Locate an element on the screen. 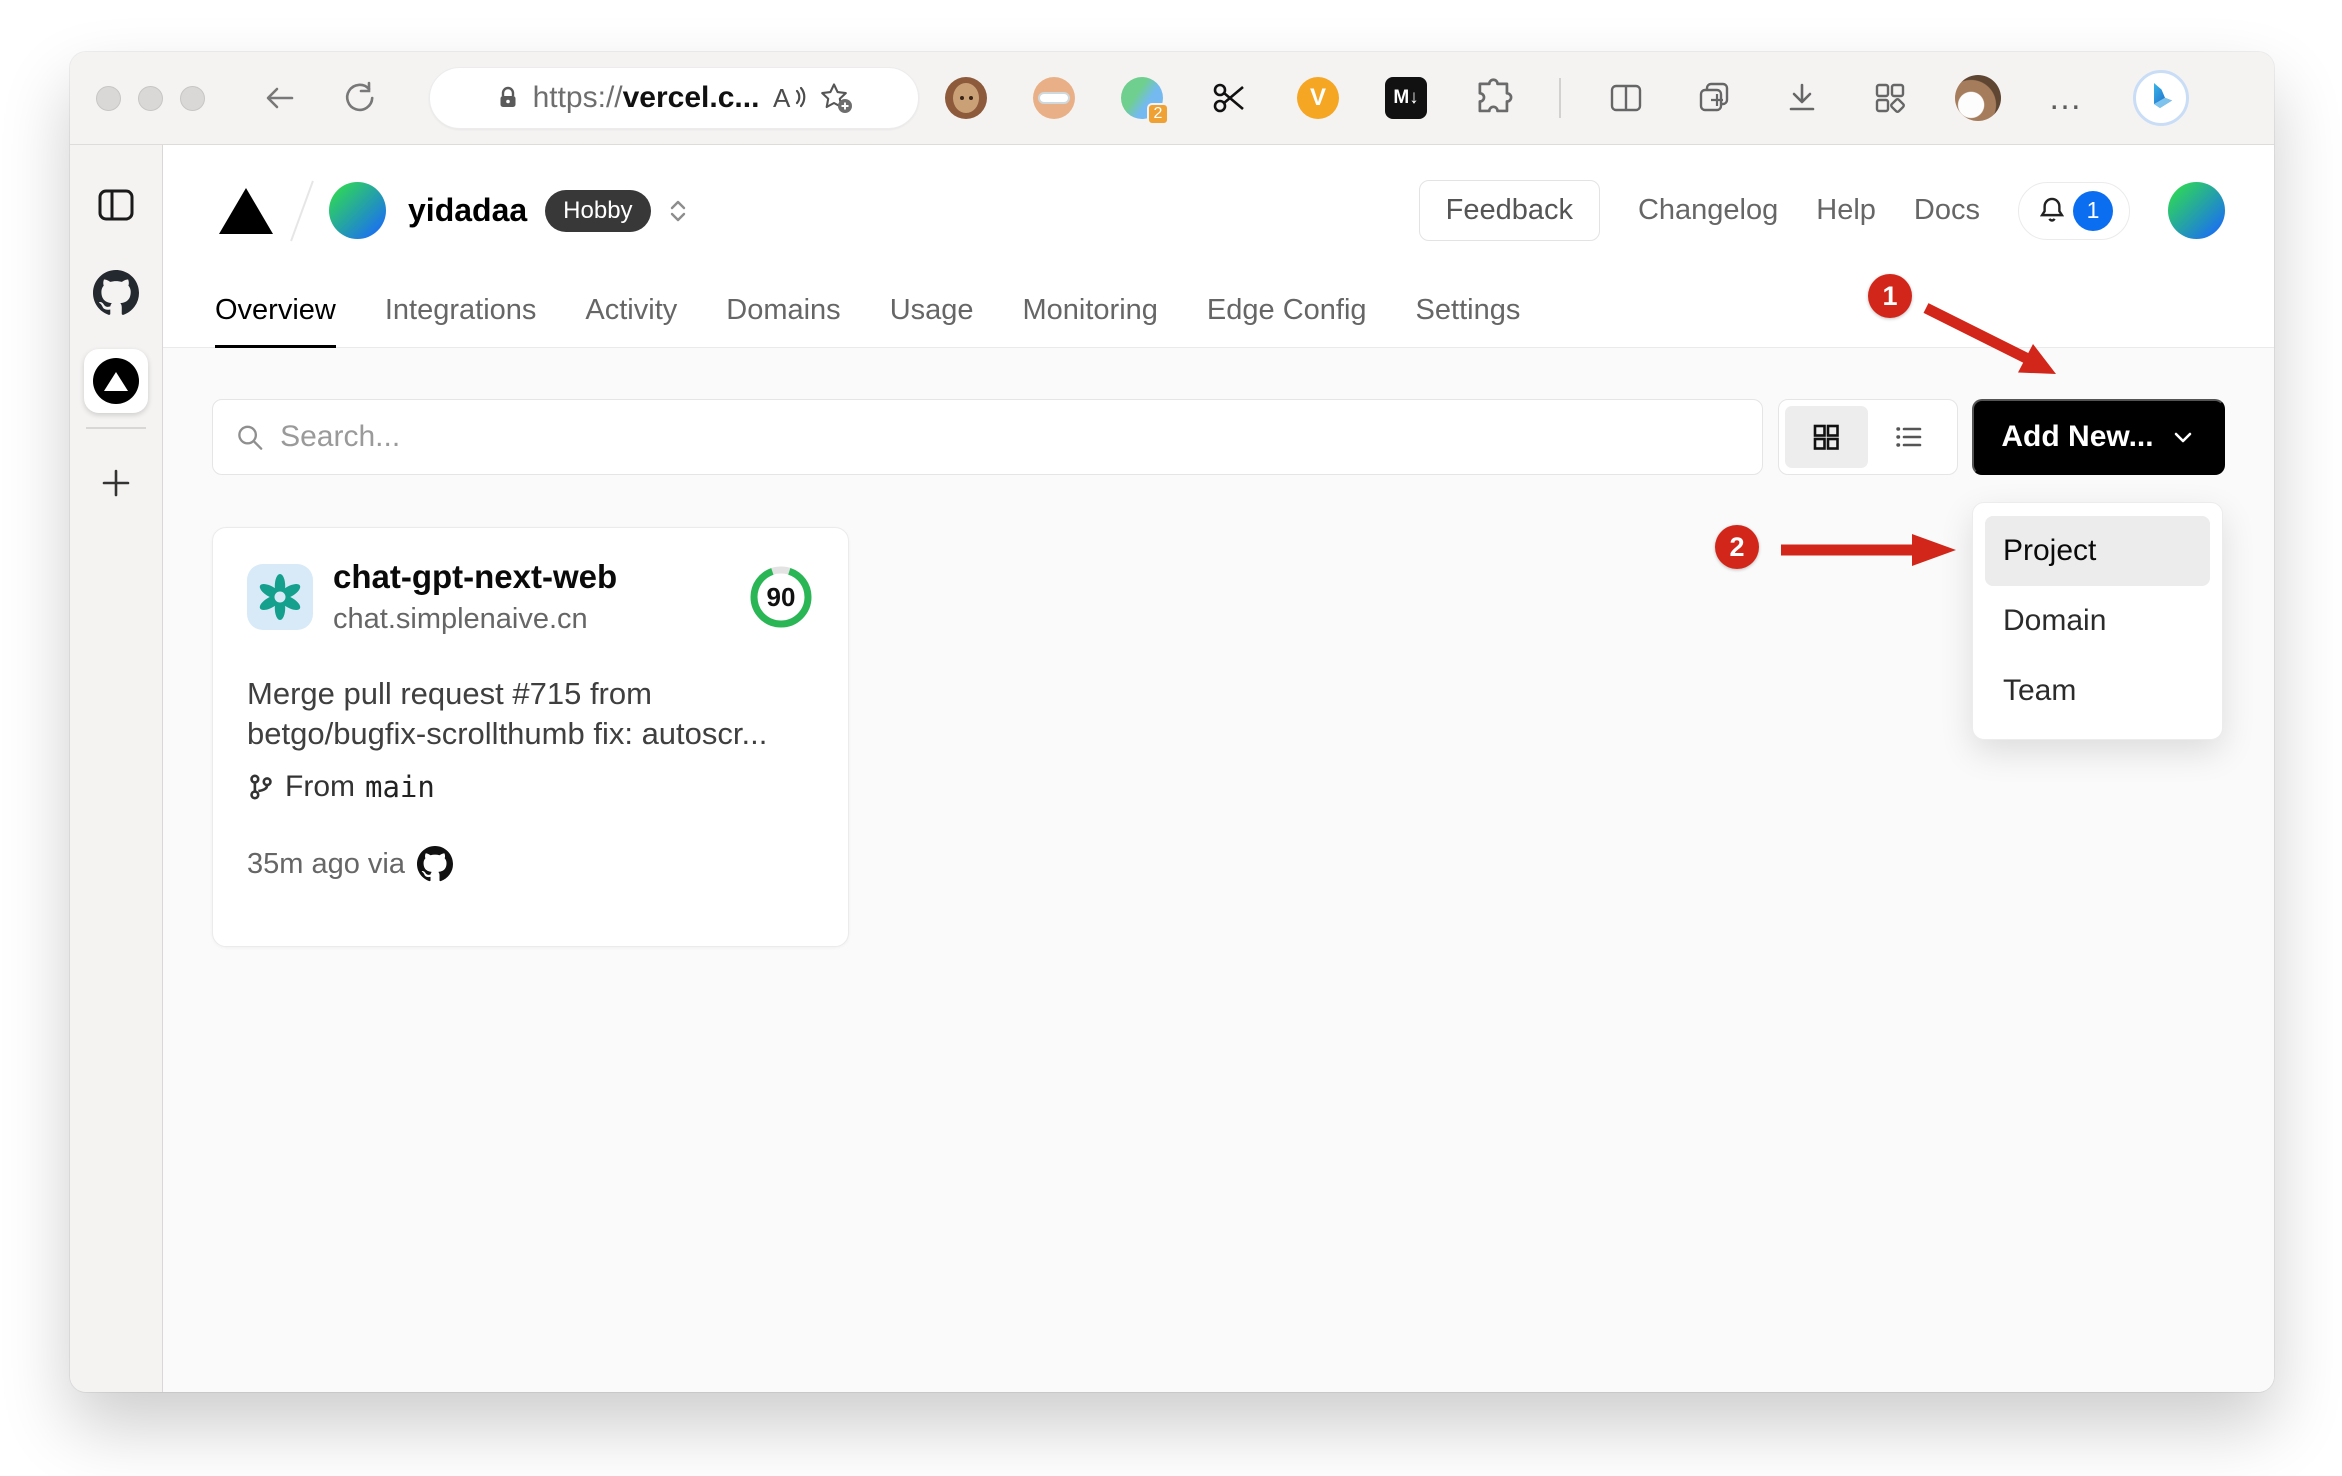 The image size is (2342, 1476). dropdown-item-project: Project is located at coordinates (2097, 551).